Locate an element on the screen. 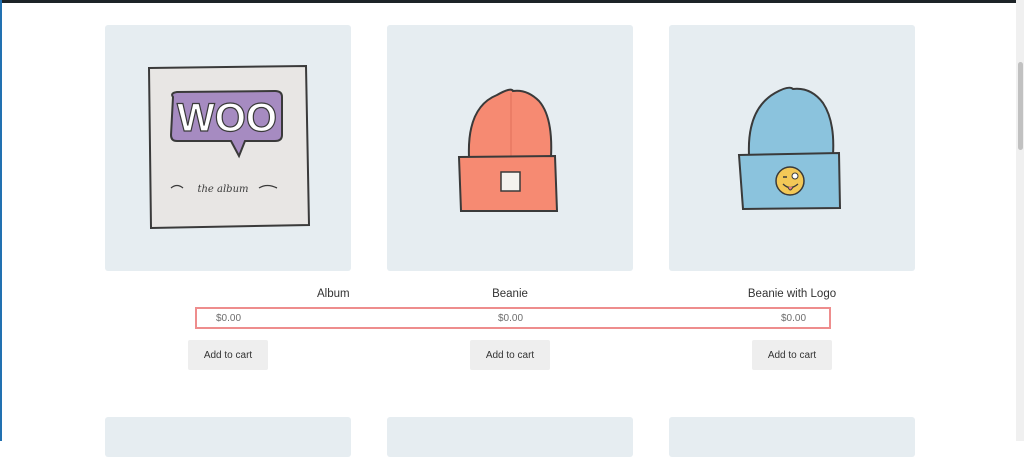 The height and width of the screenshot is (457, 1024). product-card-album: WOO the album is located at coordinates (228, 148).